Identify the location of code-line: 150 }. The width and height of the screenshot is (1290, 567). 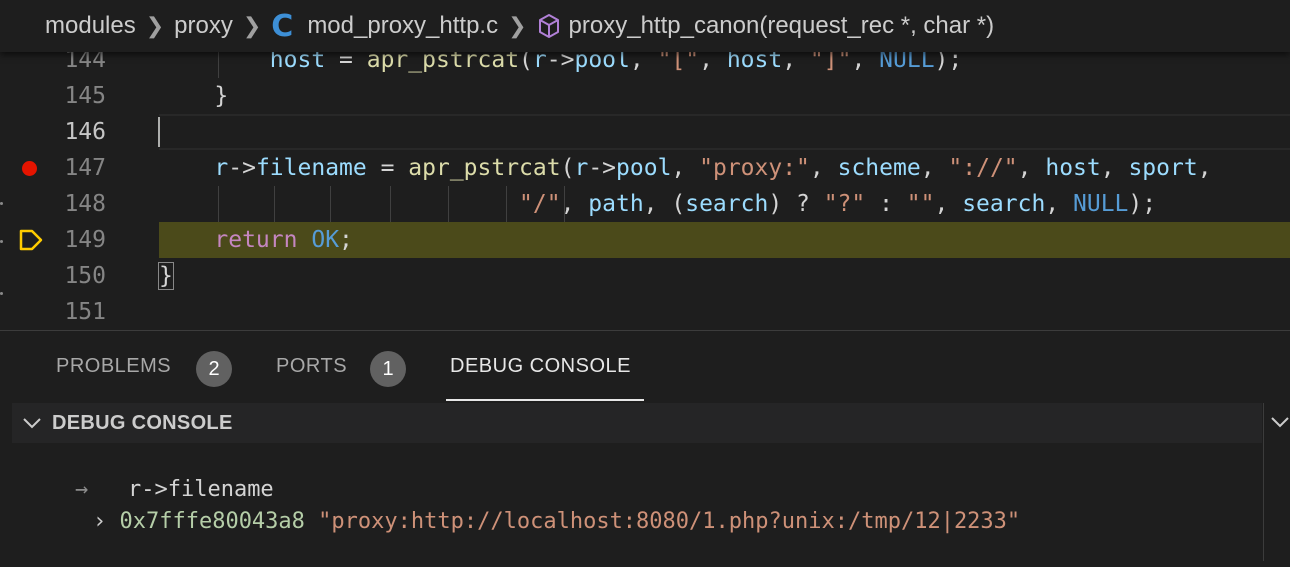
(645, 276).